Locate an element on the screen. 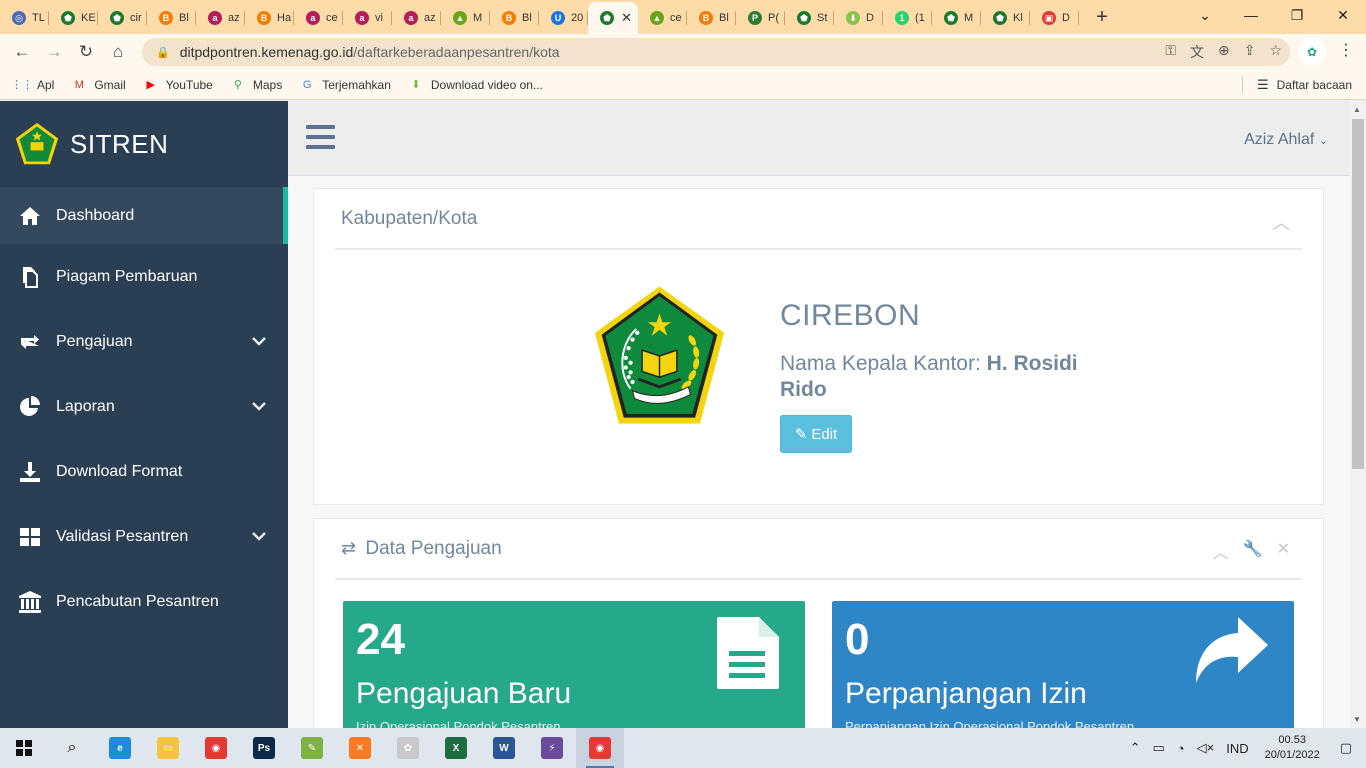  key-icon: ⚿ is located at coordinates (1170, 52).